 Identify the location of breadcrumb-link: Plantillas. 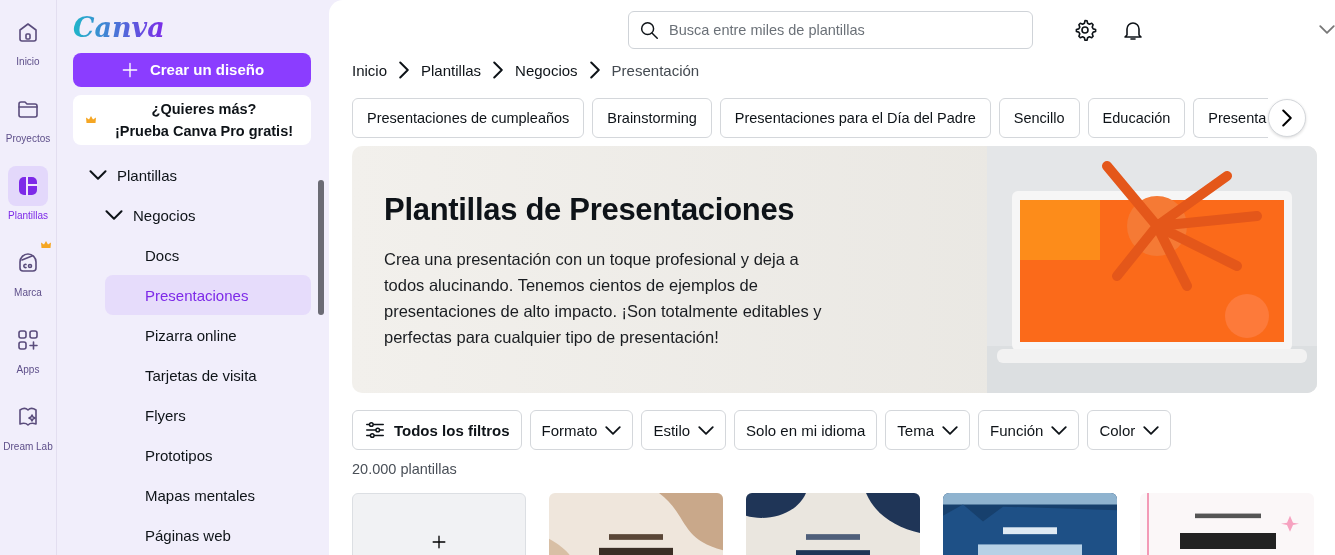
(451, 70).